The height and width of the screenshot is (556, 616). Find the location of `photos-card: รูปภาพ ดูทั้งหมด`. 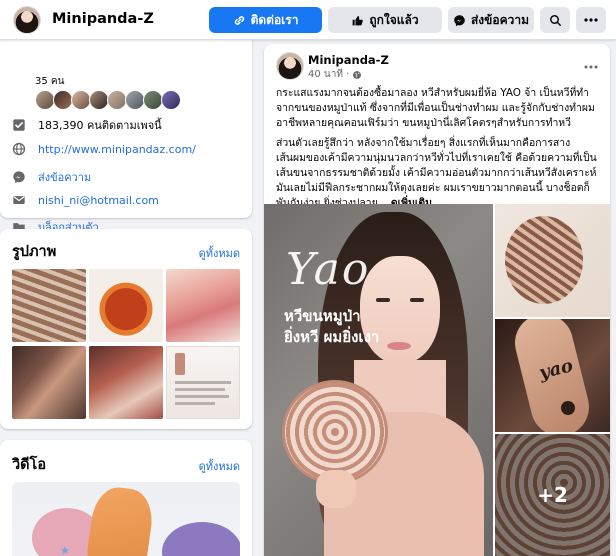

photos-card: รูปภาพ ดูทั้งหมด is located at coordinates (126, 329).